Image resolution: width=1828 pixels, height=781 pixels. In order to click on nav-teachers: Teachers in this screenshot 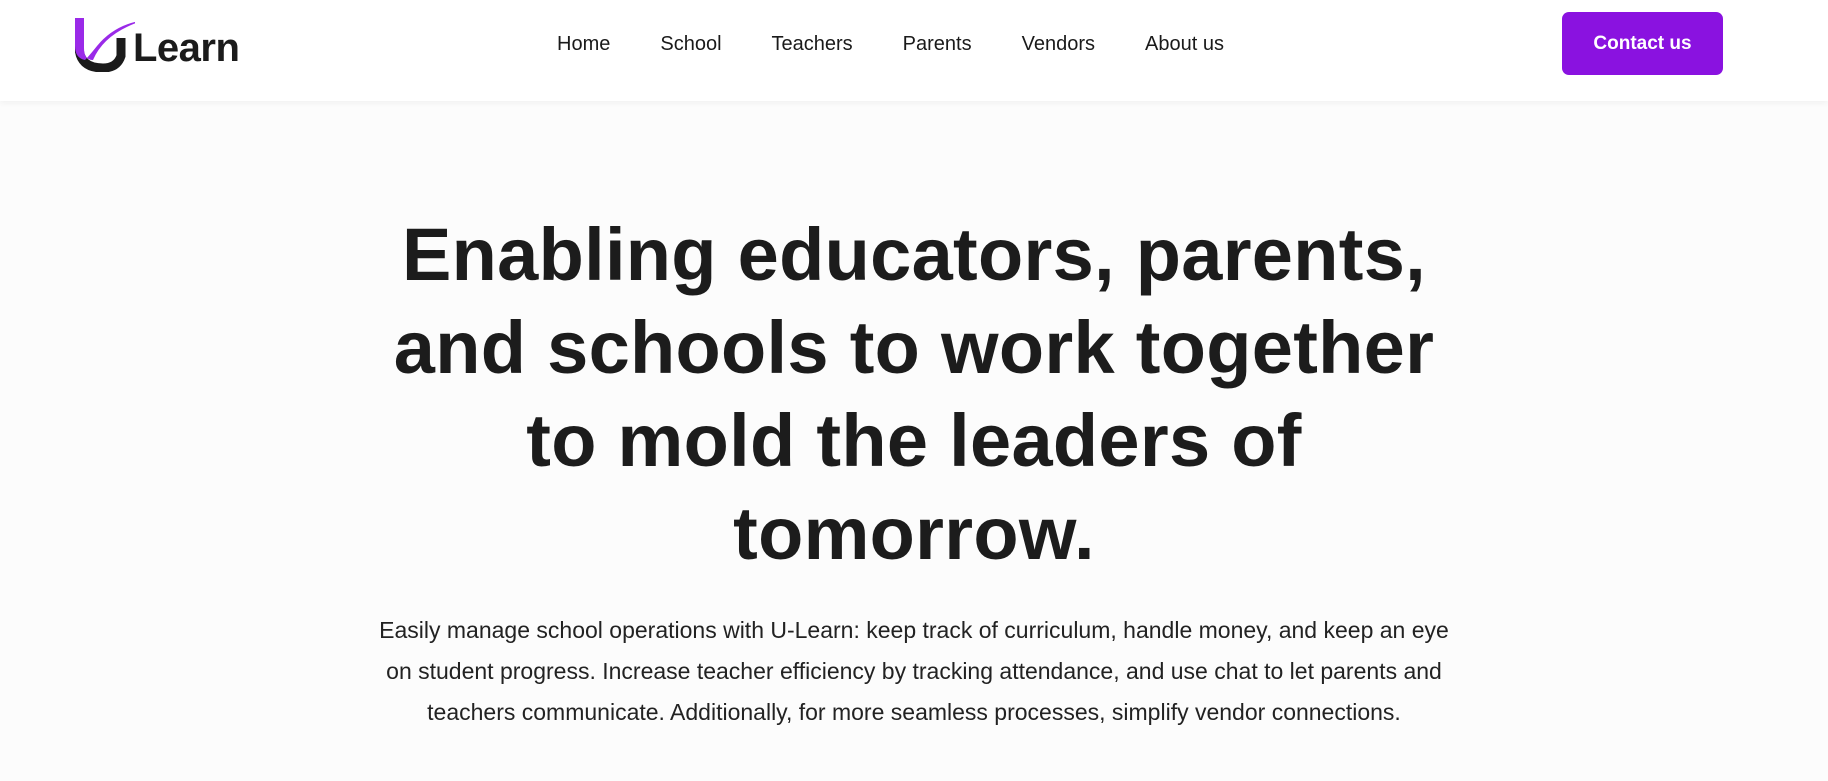, I will do `click(812, 44)`.